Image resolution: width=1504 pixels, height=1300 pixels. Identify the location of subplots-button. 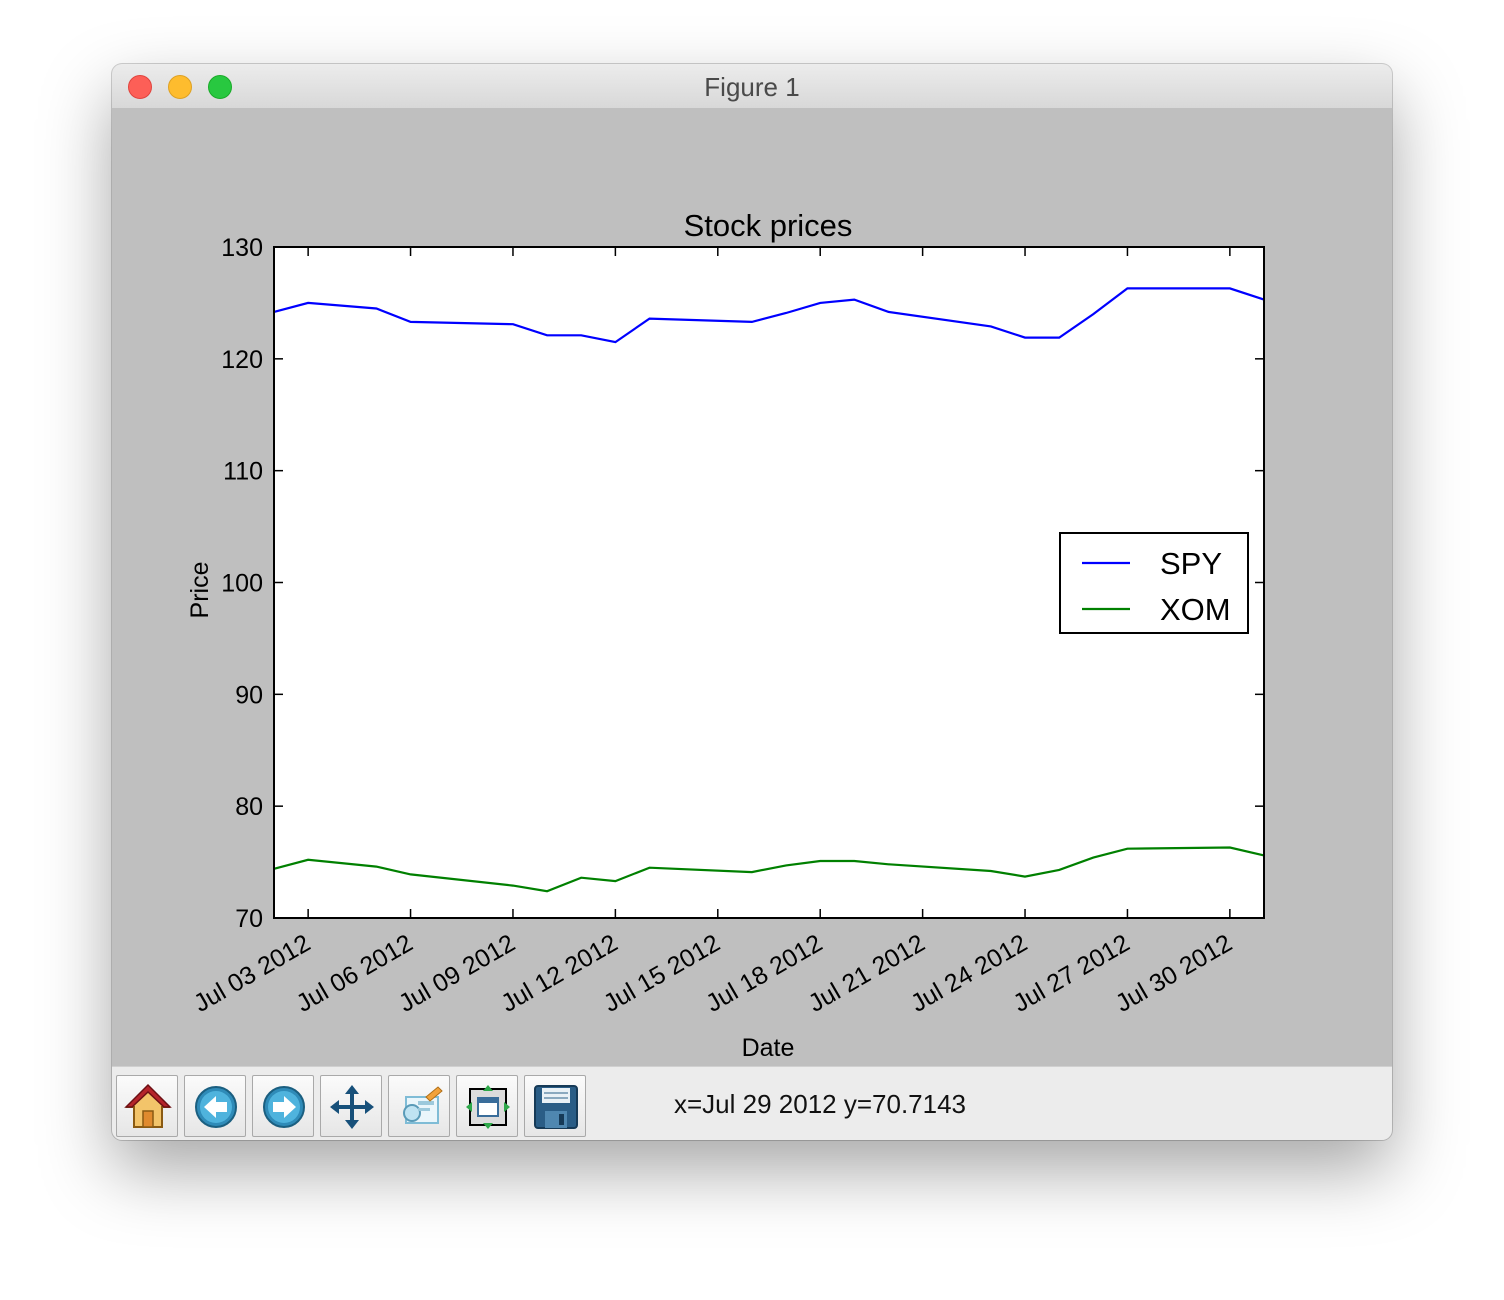
(487, 1106).